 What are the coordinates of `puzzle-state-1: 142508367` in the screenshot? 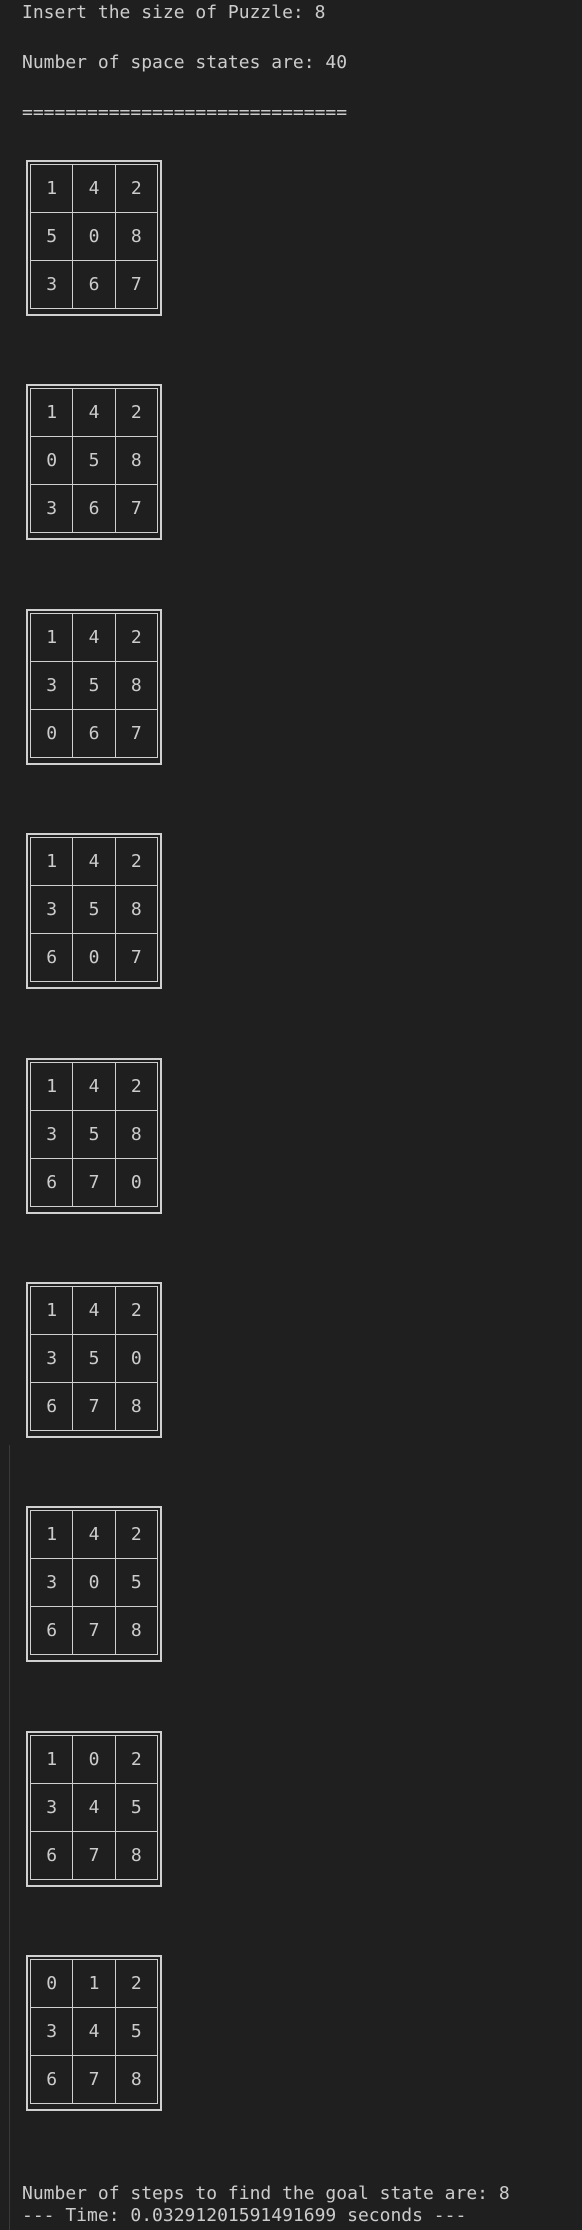 It's located at (94, 238).